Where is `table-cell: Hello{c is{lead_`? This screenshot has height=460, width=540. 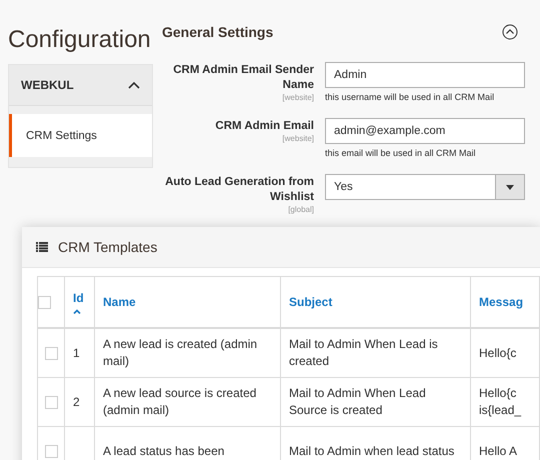
table-cell: Hello{c is{lead_ is located at coordinates (505, 402).